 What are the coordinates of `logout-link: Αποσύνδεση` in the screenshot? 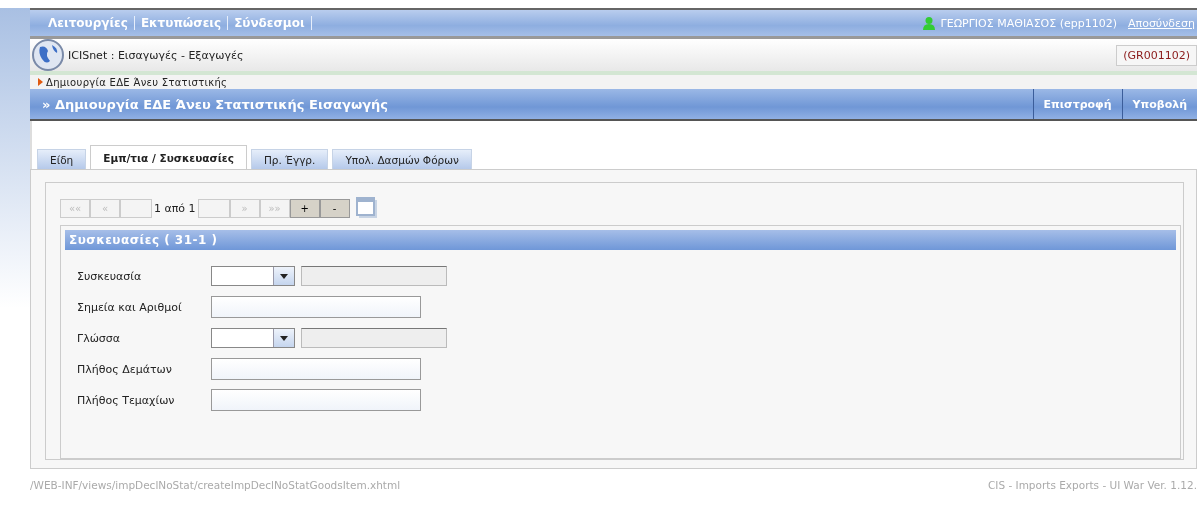 It's located at (1161, 23).